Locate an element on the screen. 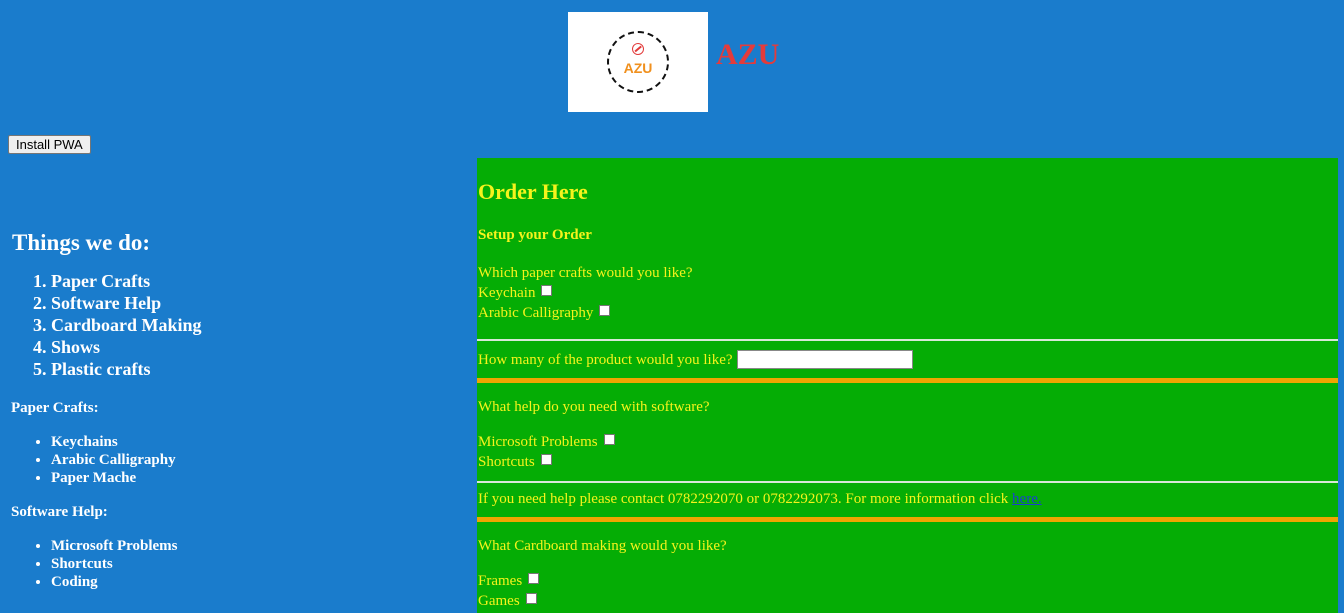 This screenshot has width=1344, height=613. list-item: Cardboard Making is located at coordinates (260, 325).